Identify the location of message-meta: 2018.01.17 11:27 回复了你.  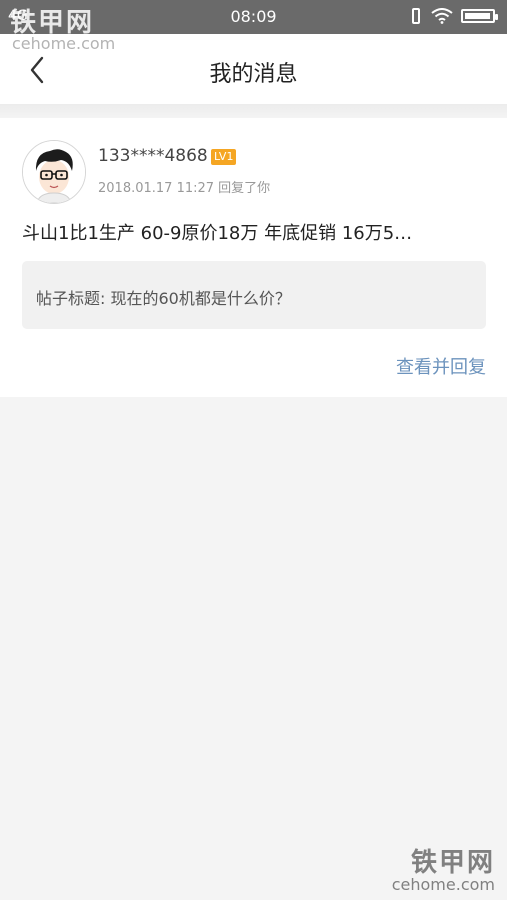
(184, 186).